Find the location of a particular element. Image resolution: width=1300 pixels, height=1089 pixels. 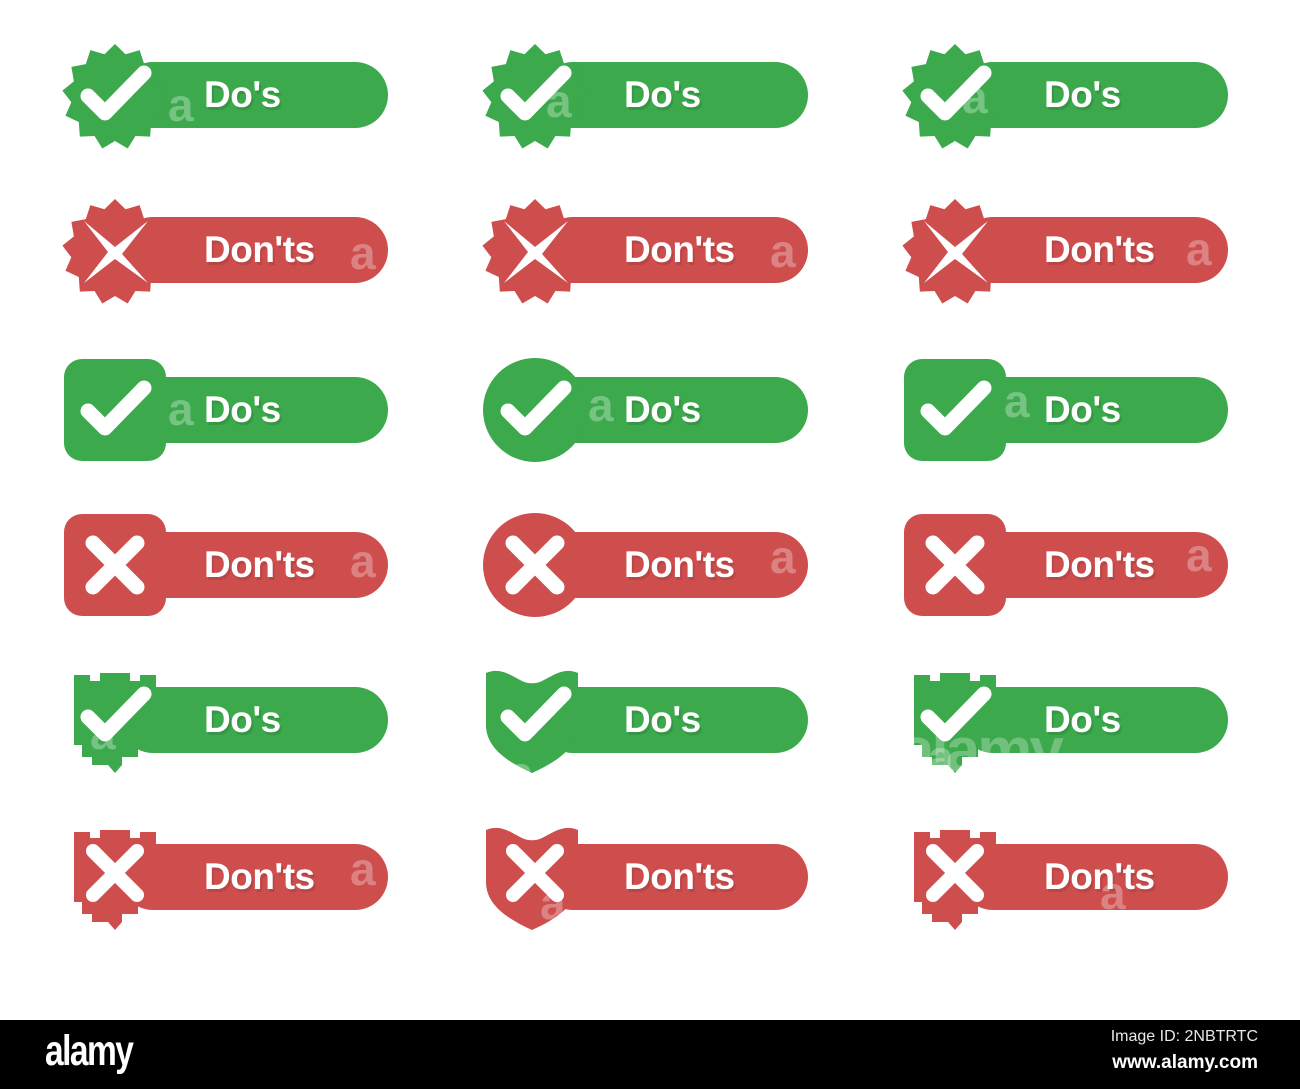

alamy-logo: alamy is located at coordinates (89, 1051).